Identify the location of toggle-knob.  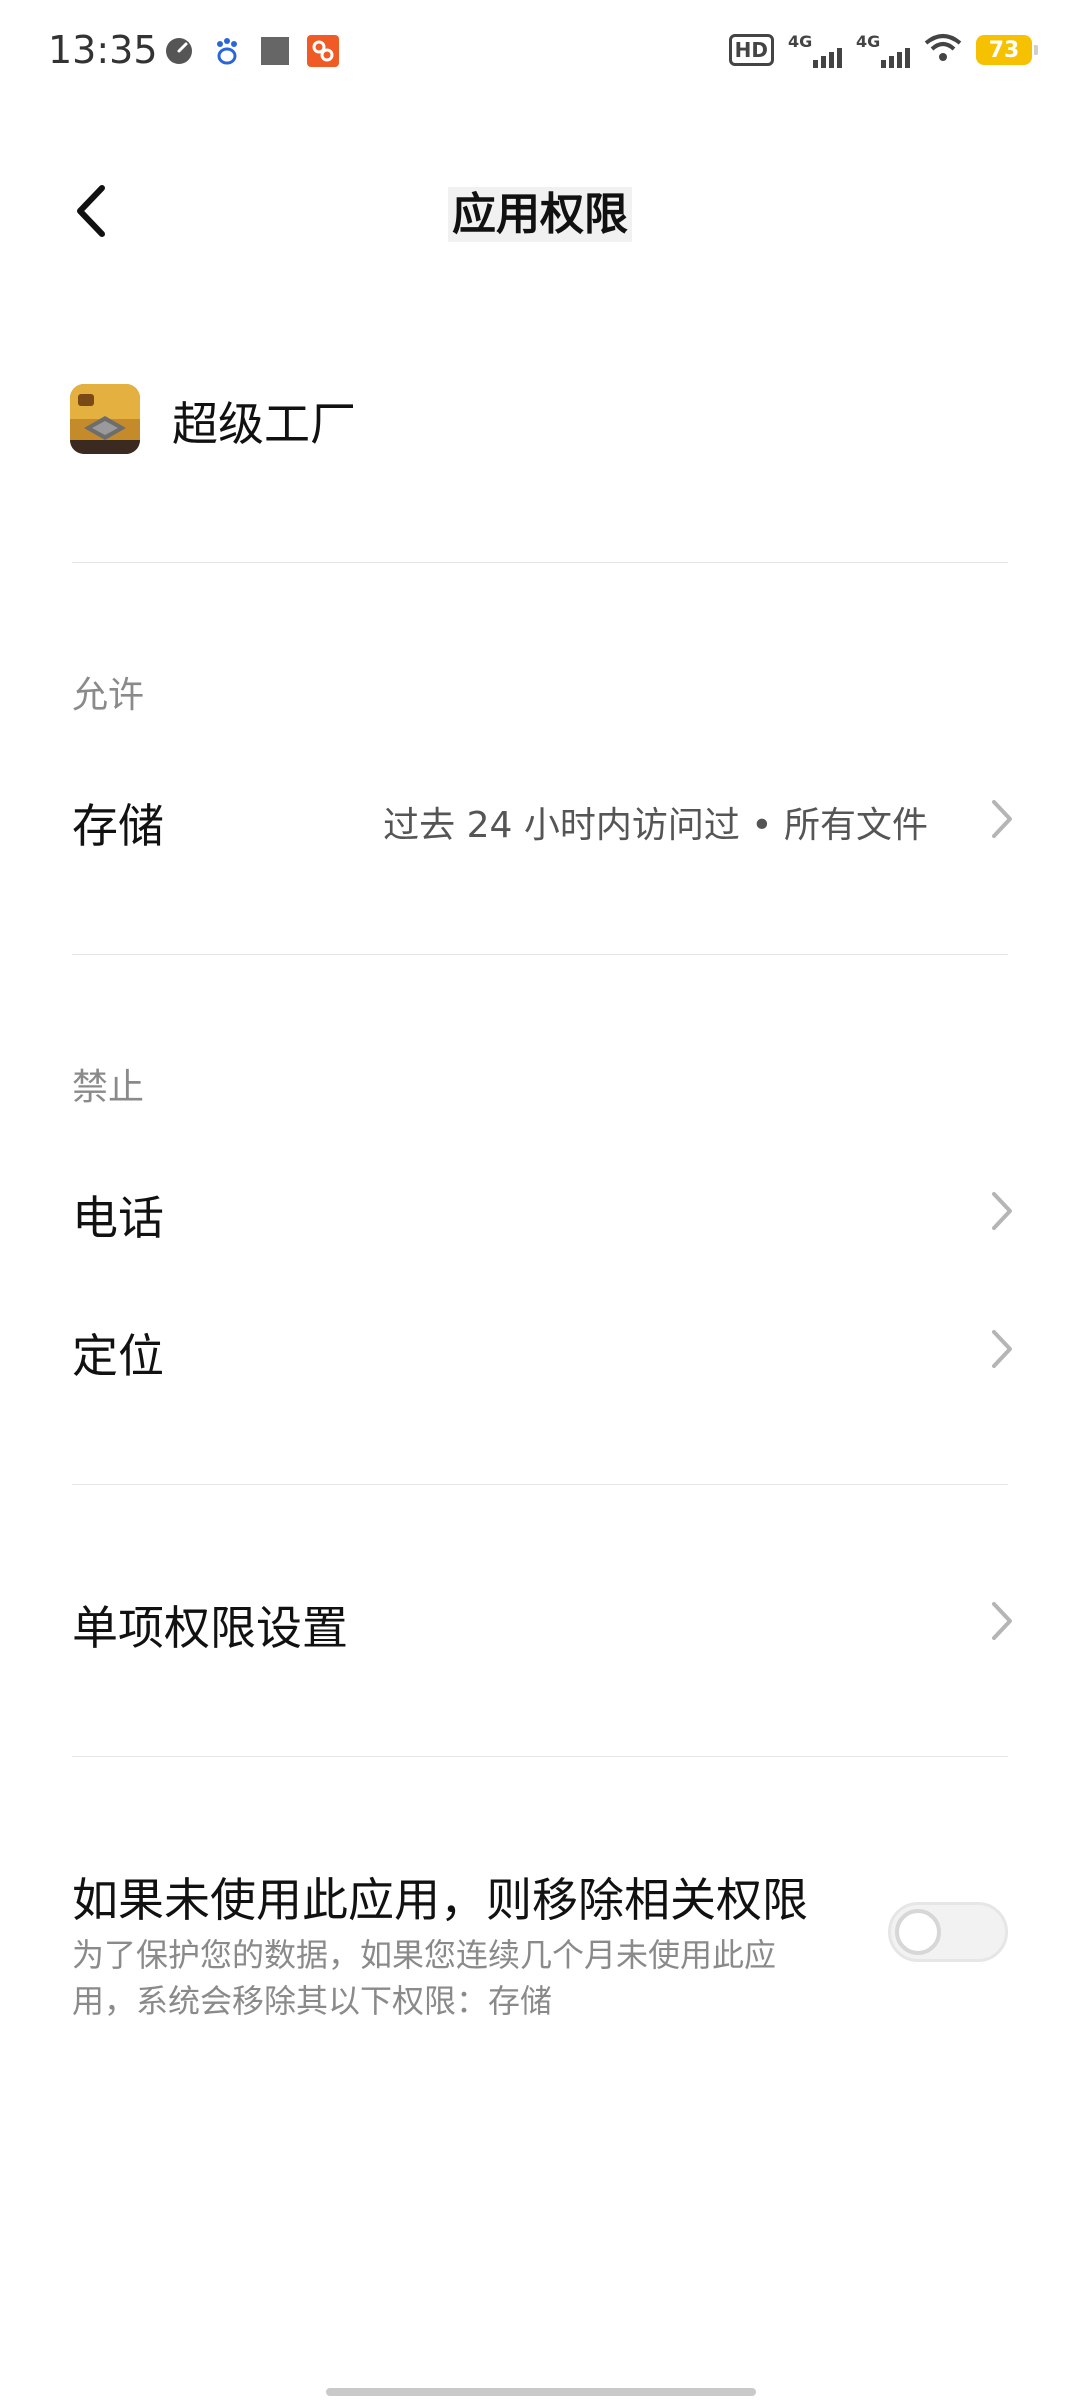
(918, 1932).